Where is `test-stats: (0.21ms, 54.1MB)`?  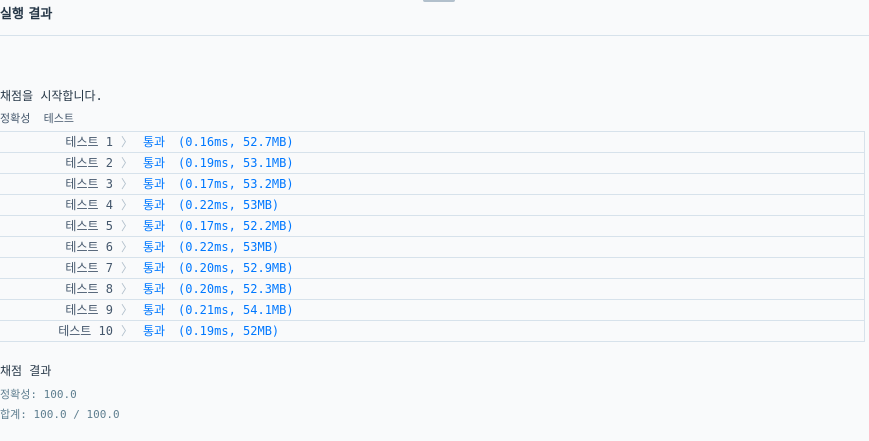
test-stats: (0.21ms, 54.1MB) is located at coordinates (236, 310).